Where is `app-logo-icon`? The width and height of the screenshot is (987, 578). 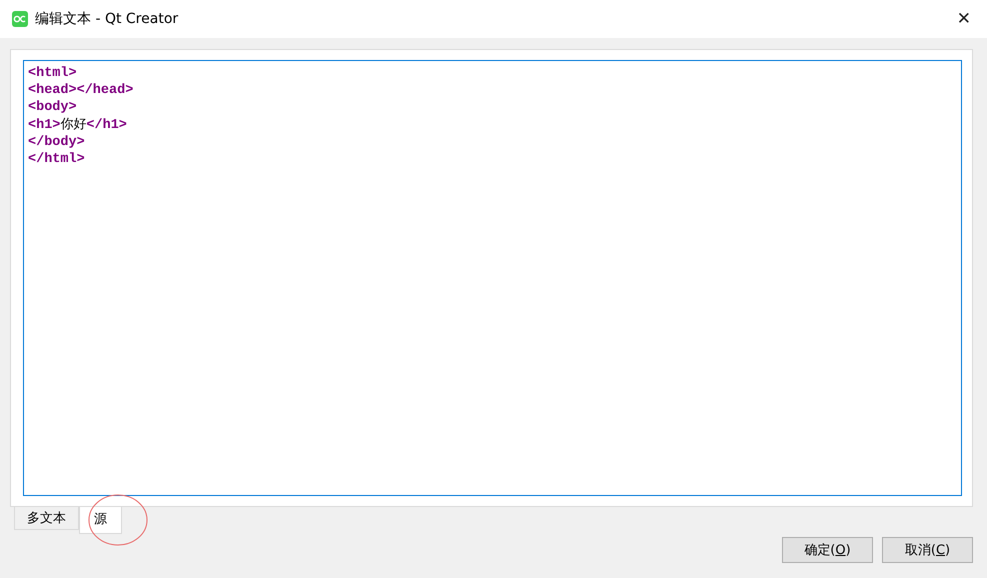 app-logo-icon is located at coordinates (20, 19).